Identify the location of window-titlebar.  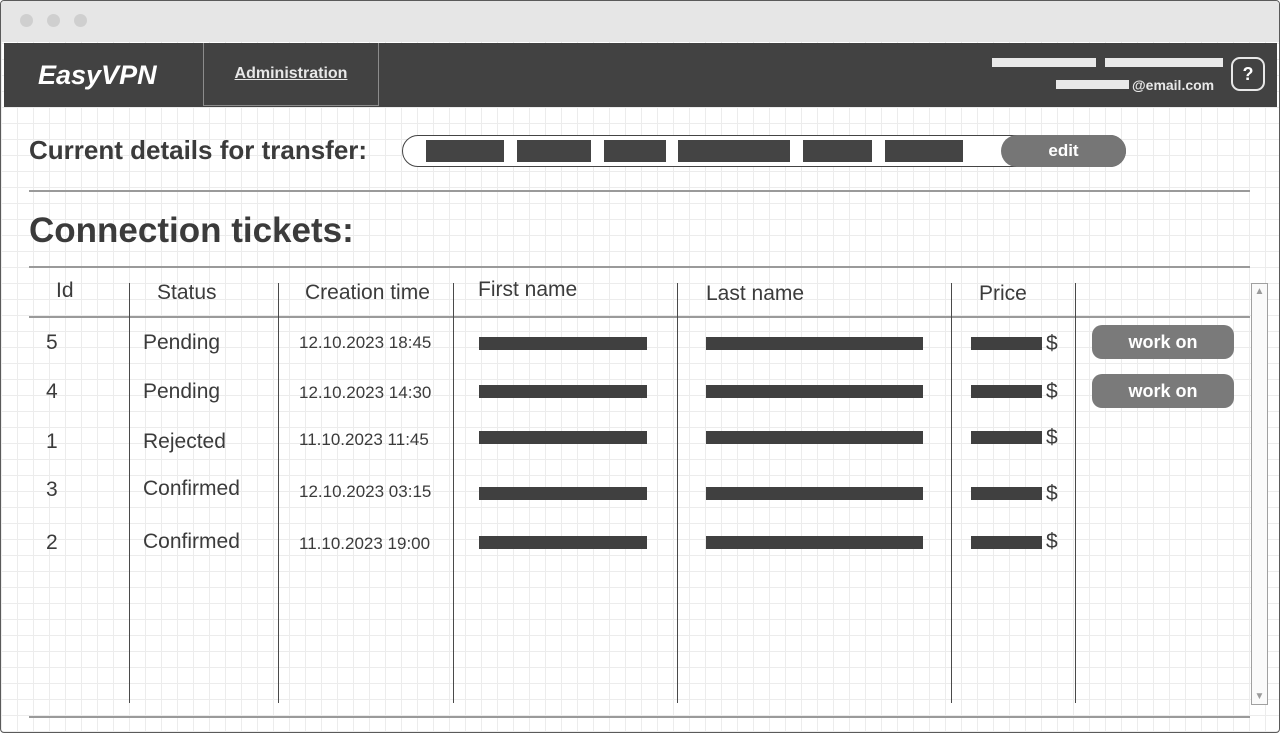
(640, 21).